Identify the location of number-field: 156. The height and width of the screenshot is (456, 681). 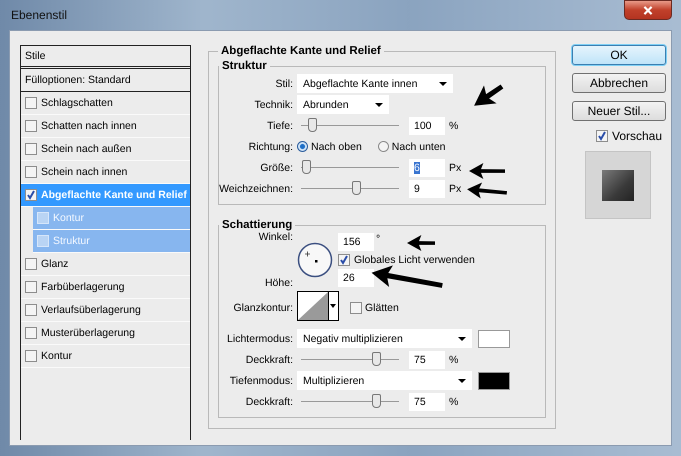
(356, 242).